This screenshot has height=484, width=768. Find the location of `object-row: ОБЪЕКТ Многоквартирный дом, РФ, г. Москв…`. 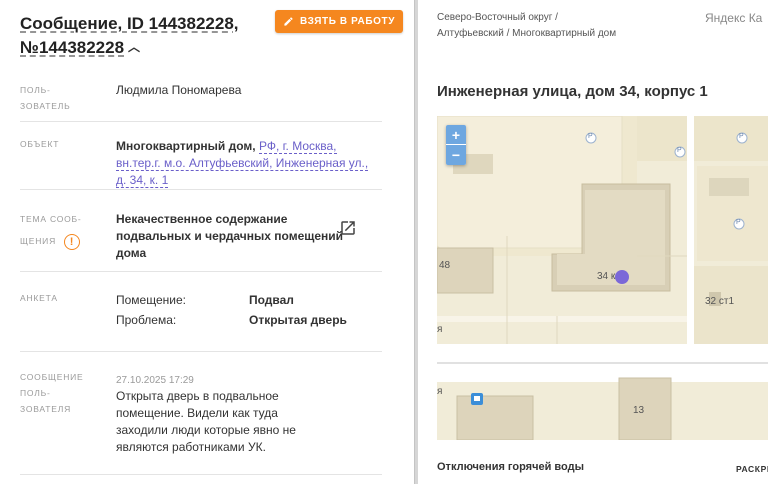

object-row: ОБЪЕКТ Многоквартирный дом, РФ, г. Москв… is located at coordinates (201, 162).